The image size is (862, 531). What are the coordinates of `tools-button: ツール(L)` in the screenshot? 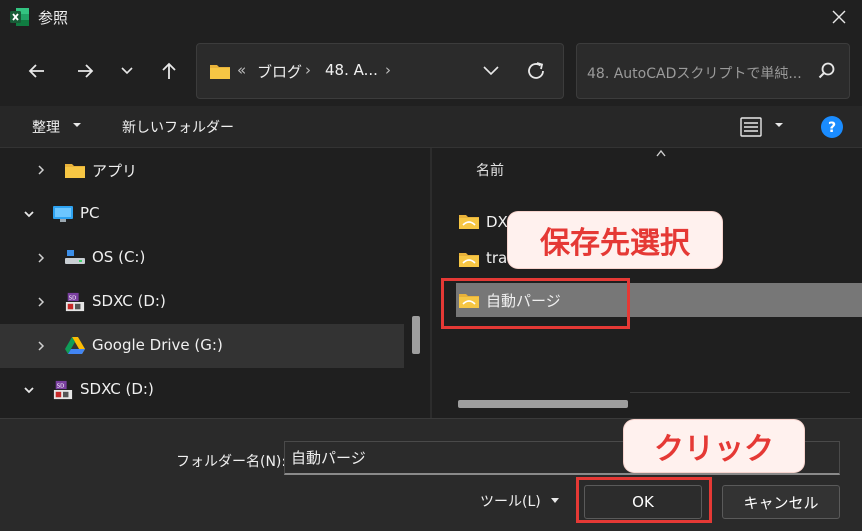 It's located at (510, 501).